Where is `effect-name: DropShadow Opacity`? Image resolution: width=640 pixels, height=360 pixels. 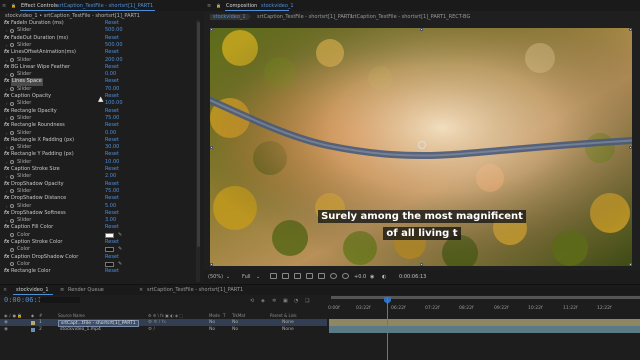
effect-name: DropShadow Opacity is located at coordinates (37, 184).